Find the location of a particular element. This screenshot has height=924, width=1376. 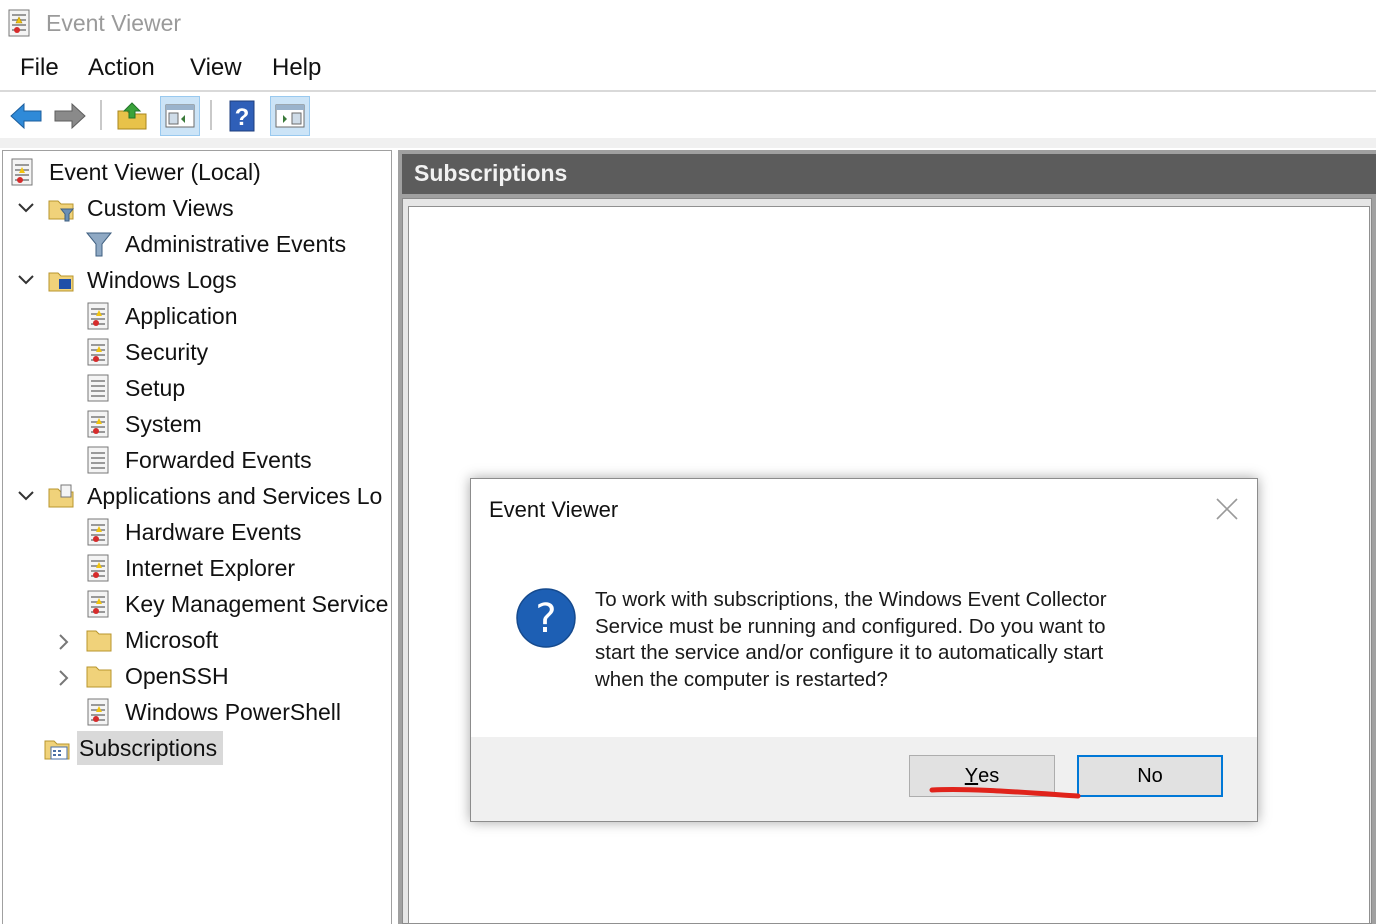

no-label: No is located at coordinates (1150, 775).